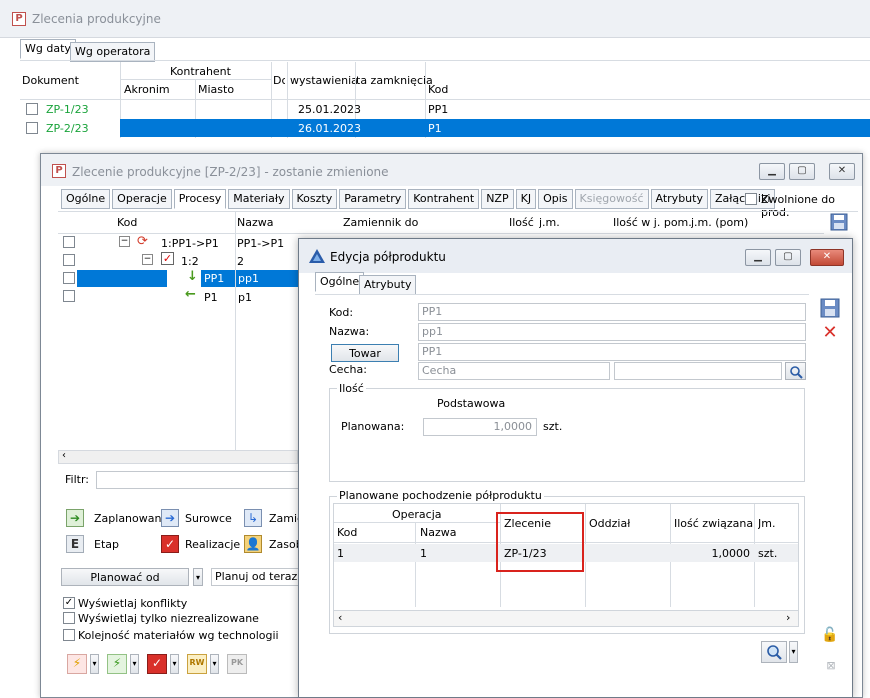 This screenshot has width=870, height=698. I want to click on col-ilosc-pom: Ilość w j. pom., so click(652, 222).